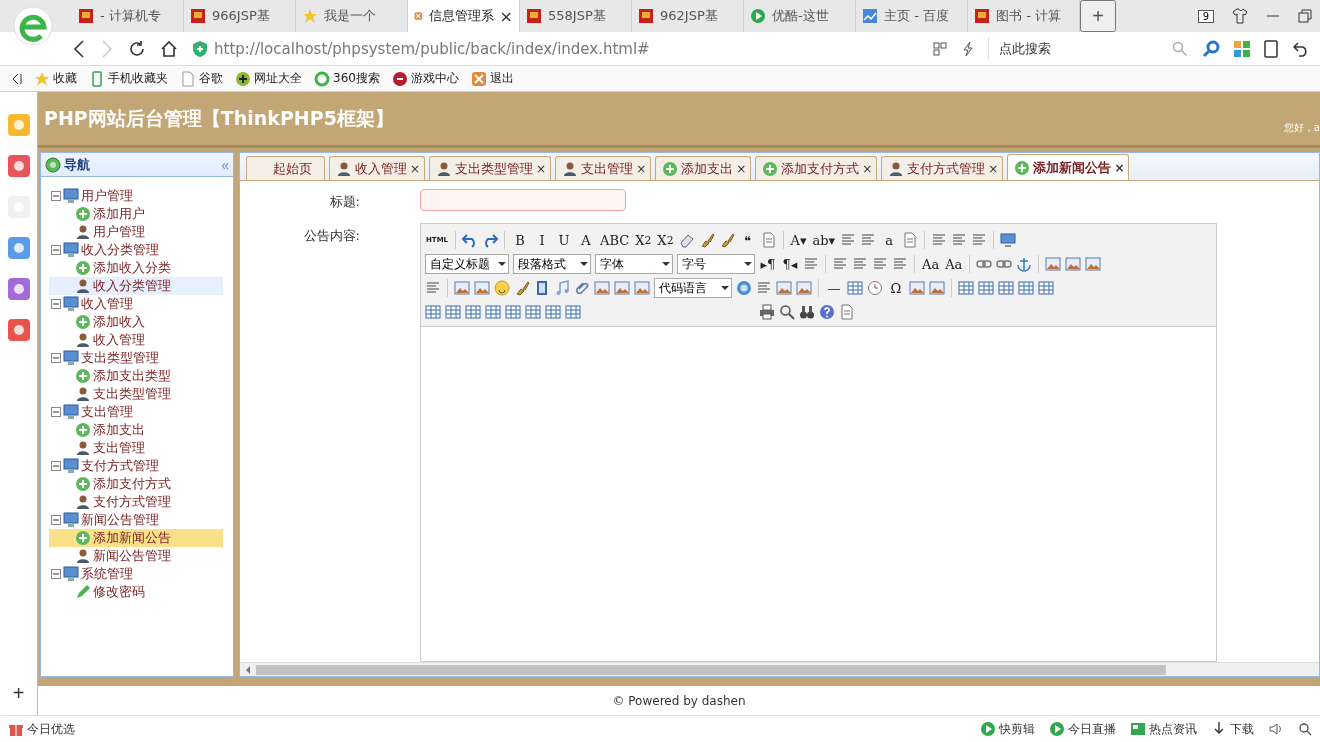 This screenshot has width=1320, height=742. I want to click on nav-item: 添加支付方式, so click(136, 484).